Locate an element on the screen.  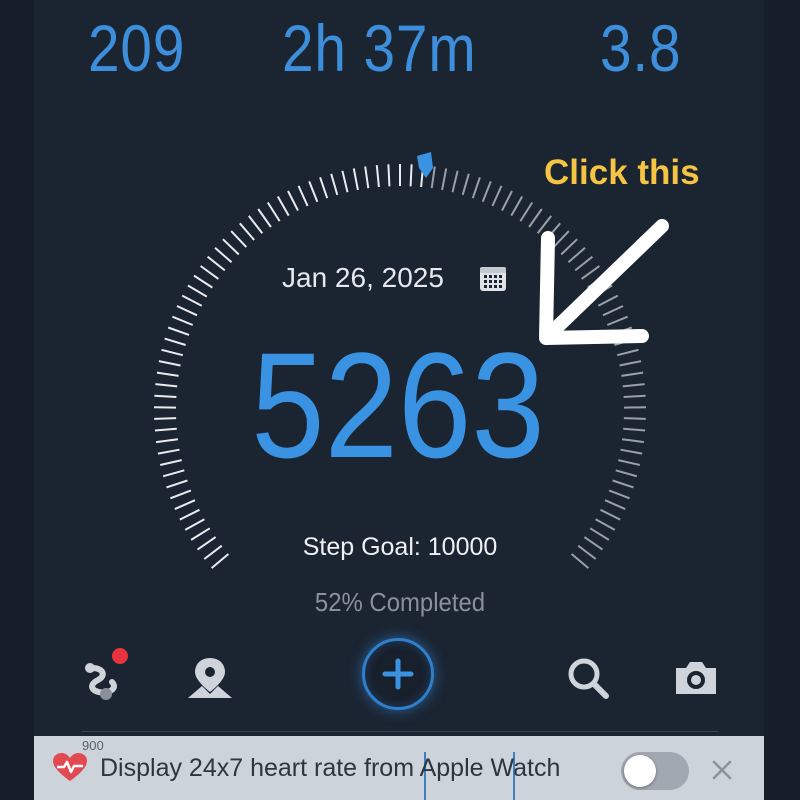
divider is located at coordinates (400, 731).